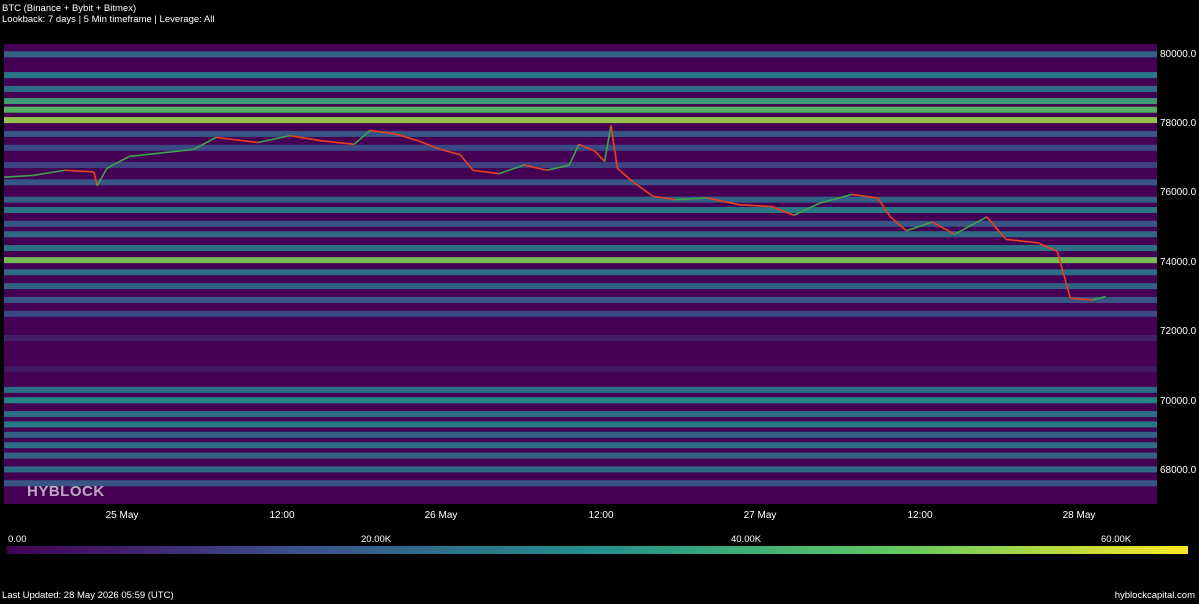  I want to click on y-tick-label: 80000.0, so click(1178, 54).